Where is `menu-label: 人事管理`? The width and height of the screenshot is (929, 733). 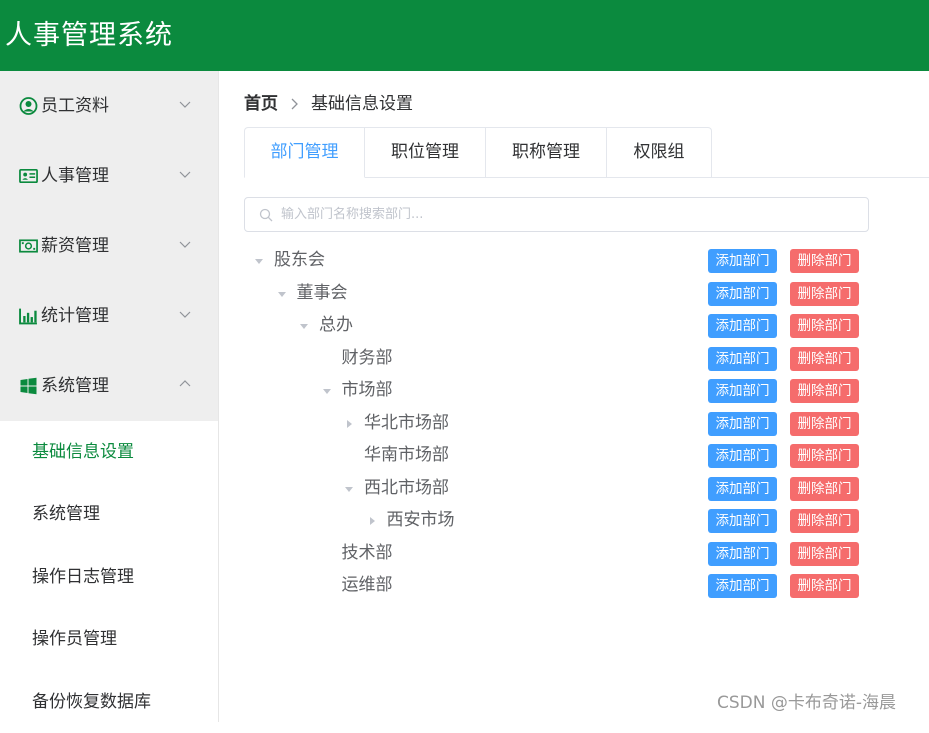
menu-label: 人事管理 is located at coordinates (75, 176).